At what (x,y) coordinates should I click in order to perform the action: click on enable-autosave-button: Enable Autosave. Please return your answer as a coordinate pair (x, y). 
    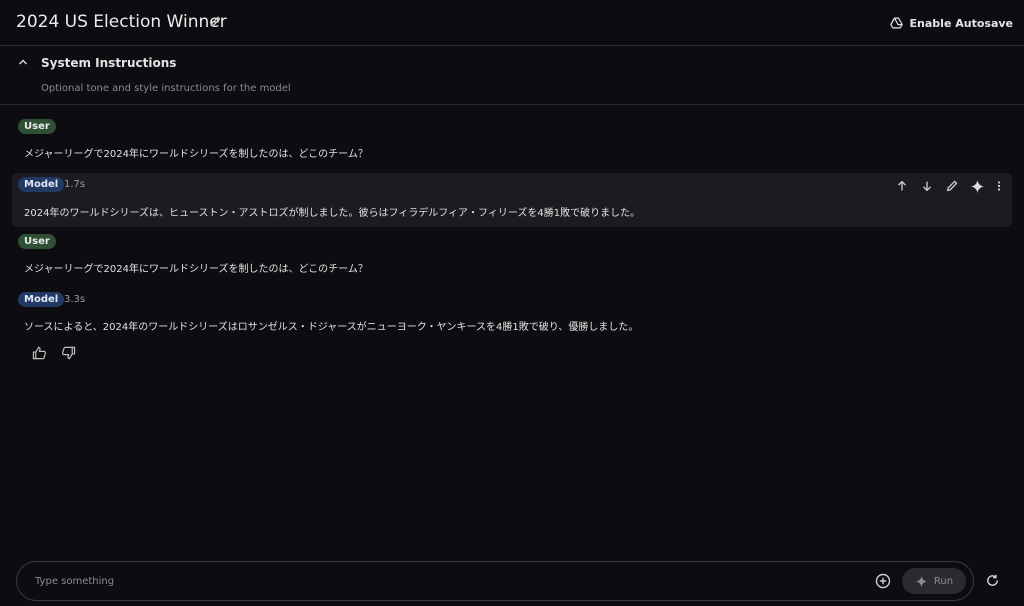
    Looking at the image, I should click on (951, 23).